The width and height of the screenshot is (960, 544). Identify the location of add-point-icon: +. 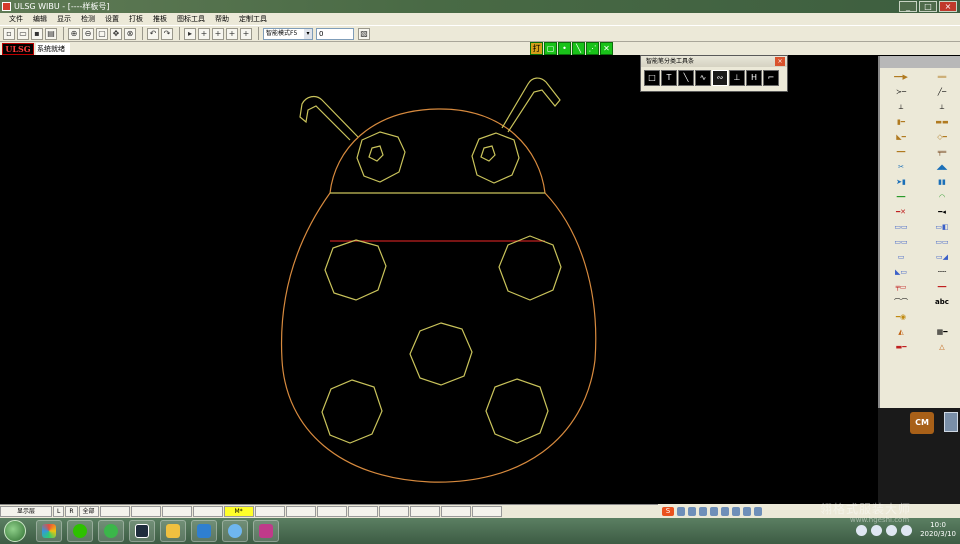
(218, 33).